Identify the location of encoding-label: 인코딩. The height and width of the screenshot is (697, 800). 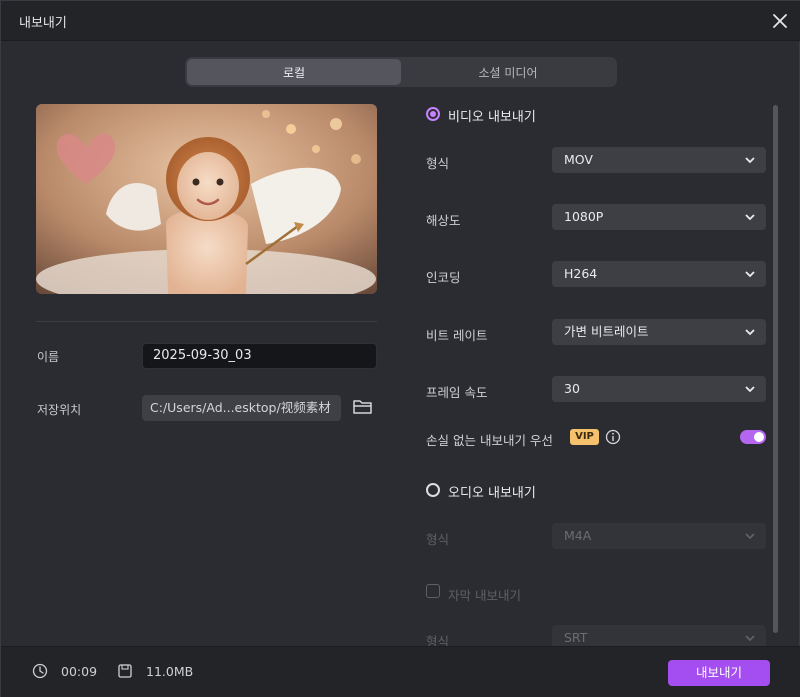
(443, 277).